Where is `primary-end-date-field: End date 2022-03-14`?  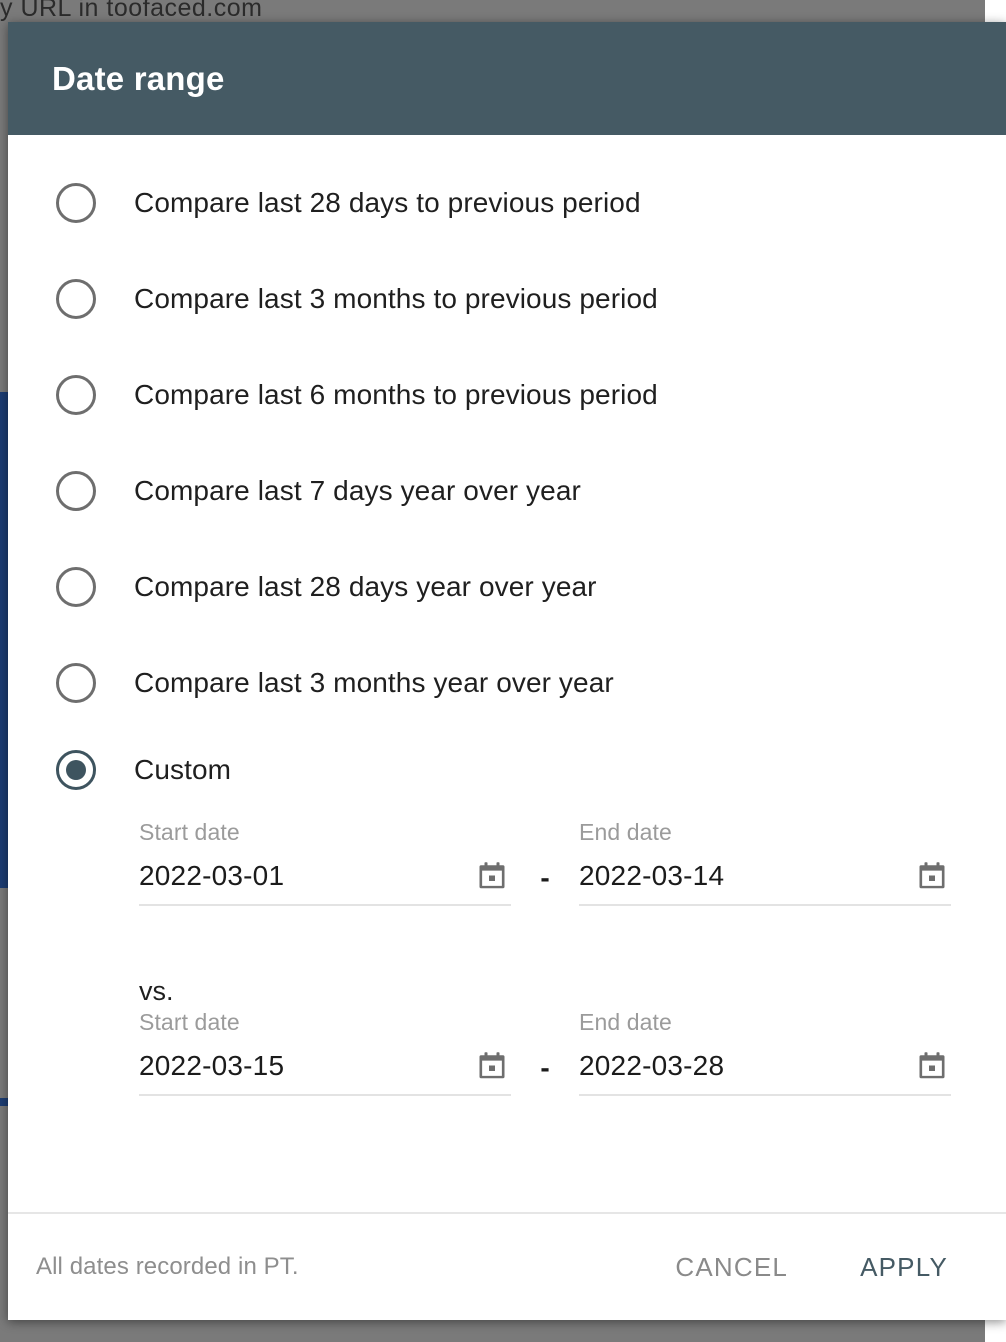
primary-end-date-field: End date 2022-03-14 is located at coordinates (765, 862).